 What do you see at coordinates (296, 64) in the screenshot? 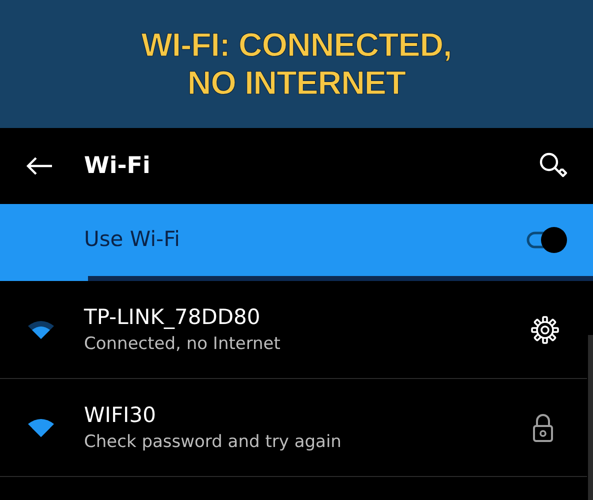
I see `caption-text: WI-FI: CONNECTED, NO INTERNET` at bounding box center [296, 64].